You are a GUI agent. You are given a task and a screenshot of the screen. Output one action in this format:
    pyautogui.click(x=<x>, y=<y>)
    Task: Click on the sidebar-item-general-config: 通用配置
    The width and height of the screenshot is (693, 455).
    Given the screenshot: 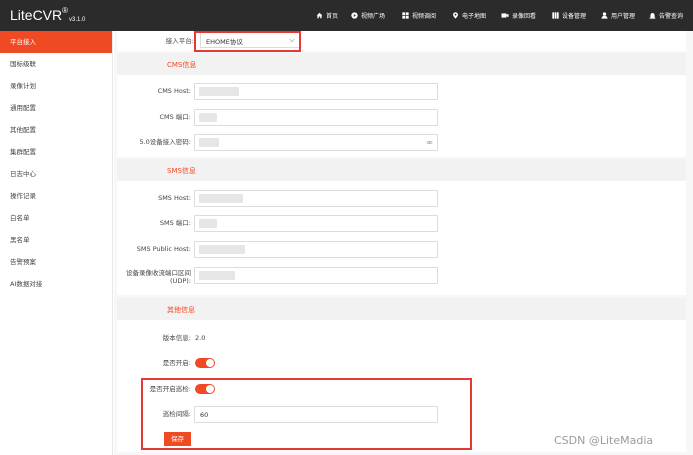 What is the action you would take?
    pyautogui.click(x=56, y=108)
    